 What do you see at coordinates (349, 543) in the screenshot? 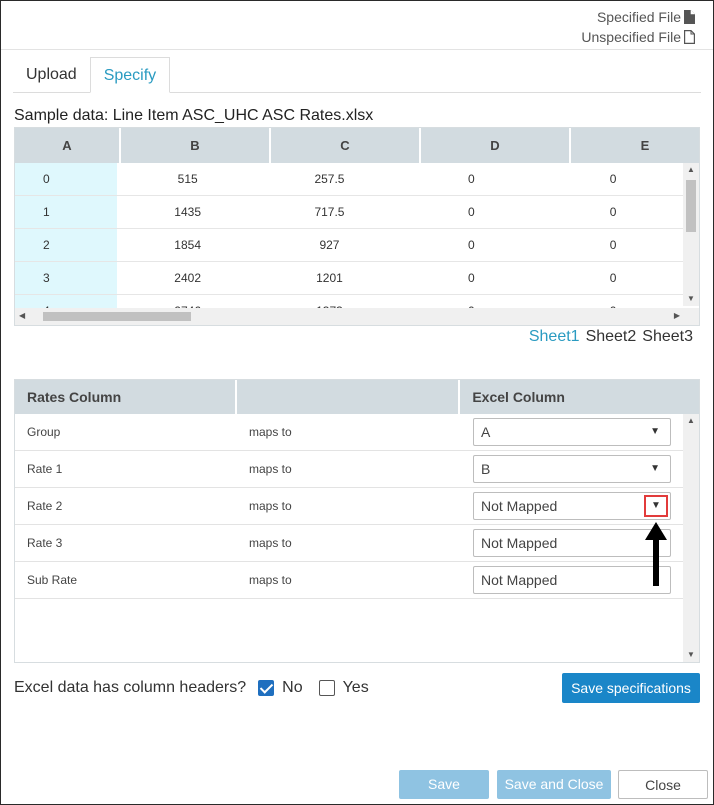
I see `mapping-row-rate-3: Rate 3 maps to Not Mapped` at bounding box center [349, 543].